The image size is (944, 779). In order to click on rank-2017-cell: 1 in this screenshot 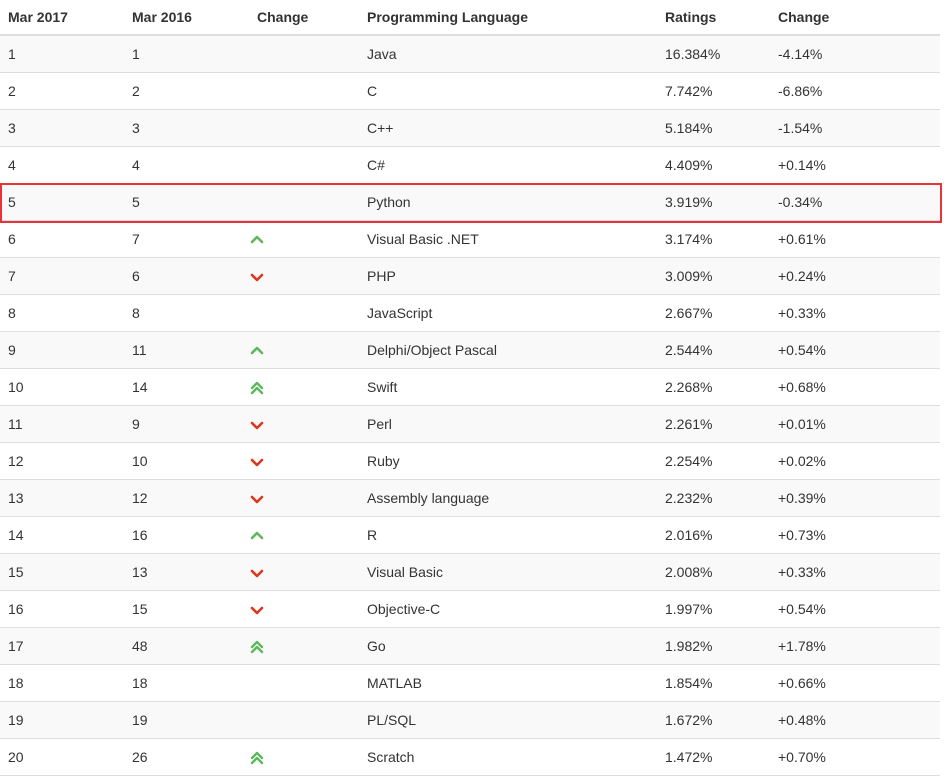, I will do `click(62, 54)`.